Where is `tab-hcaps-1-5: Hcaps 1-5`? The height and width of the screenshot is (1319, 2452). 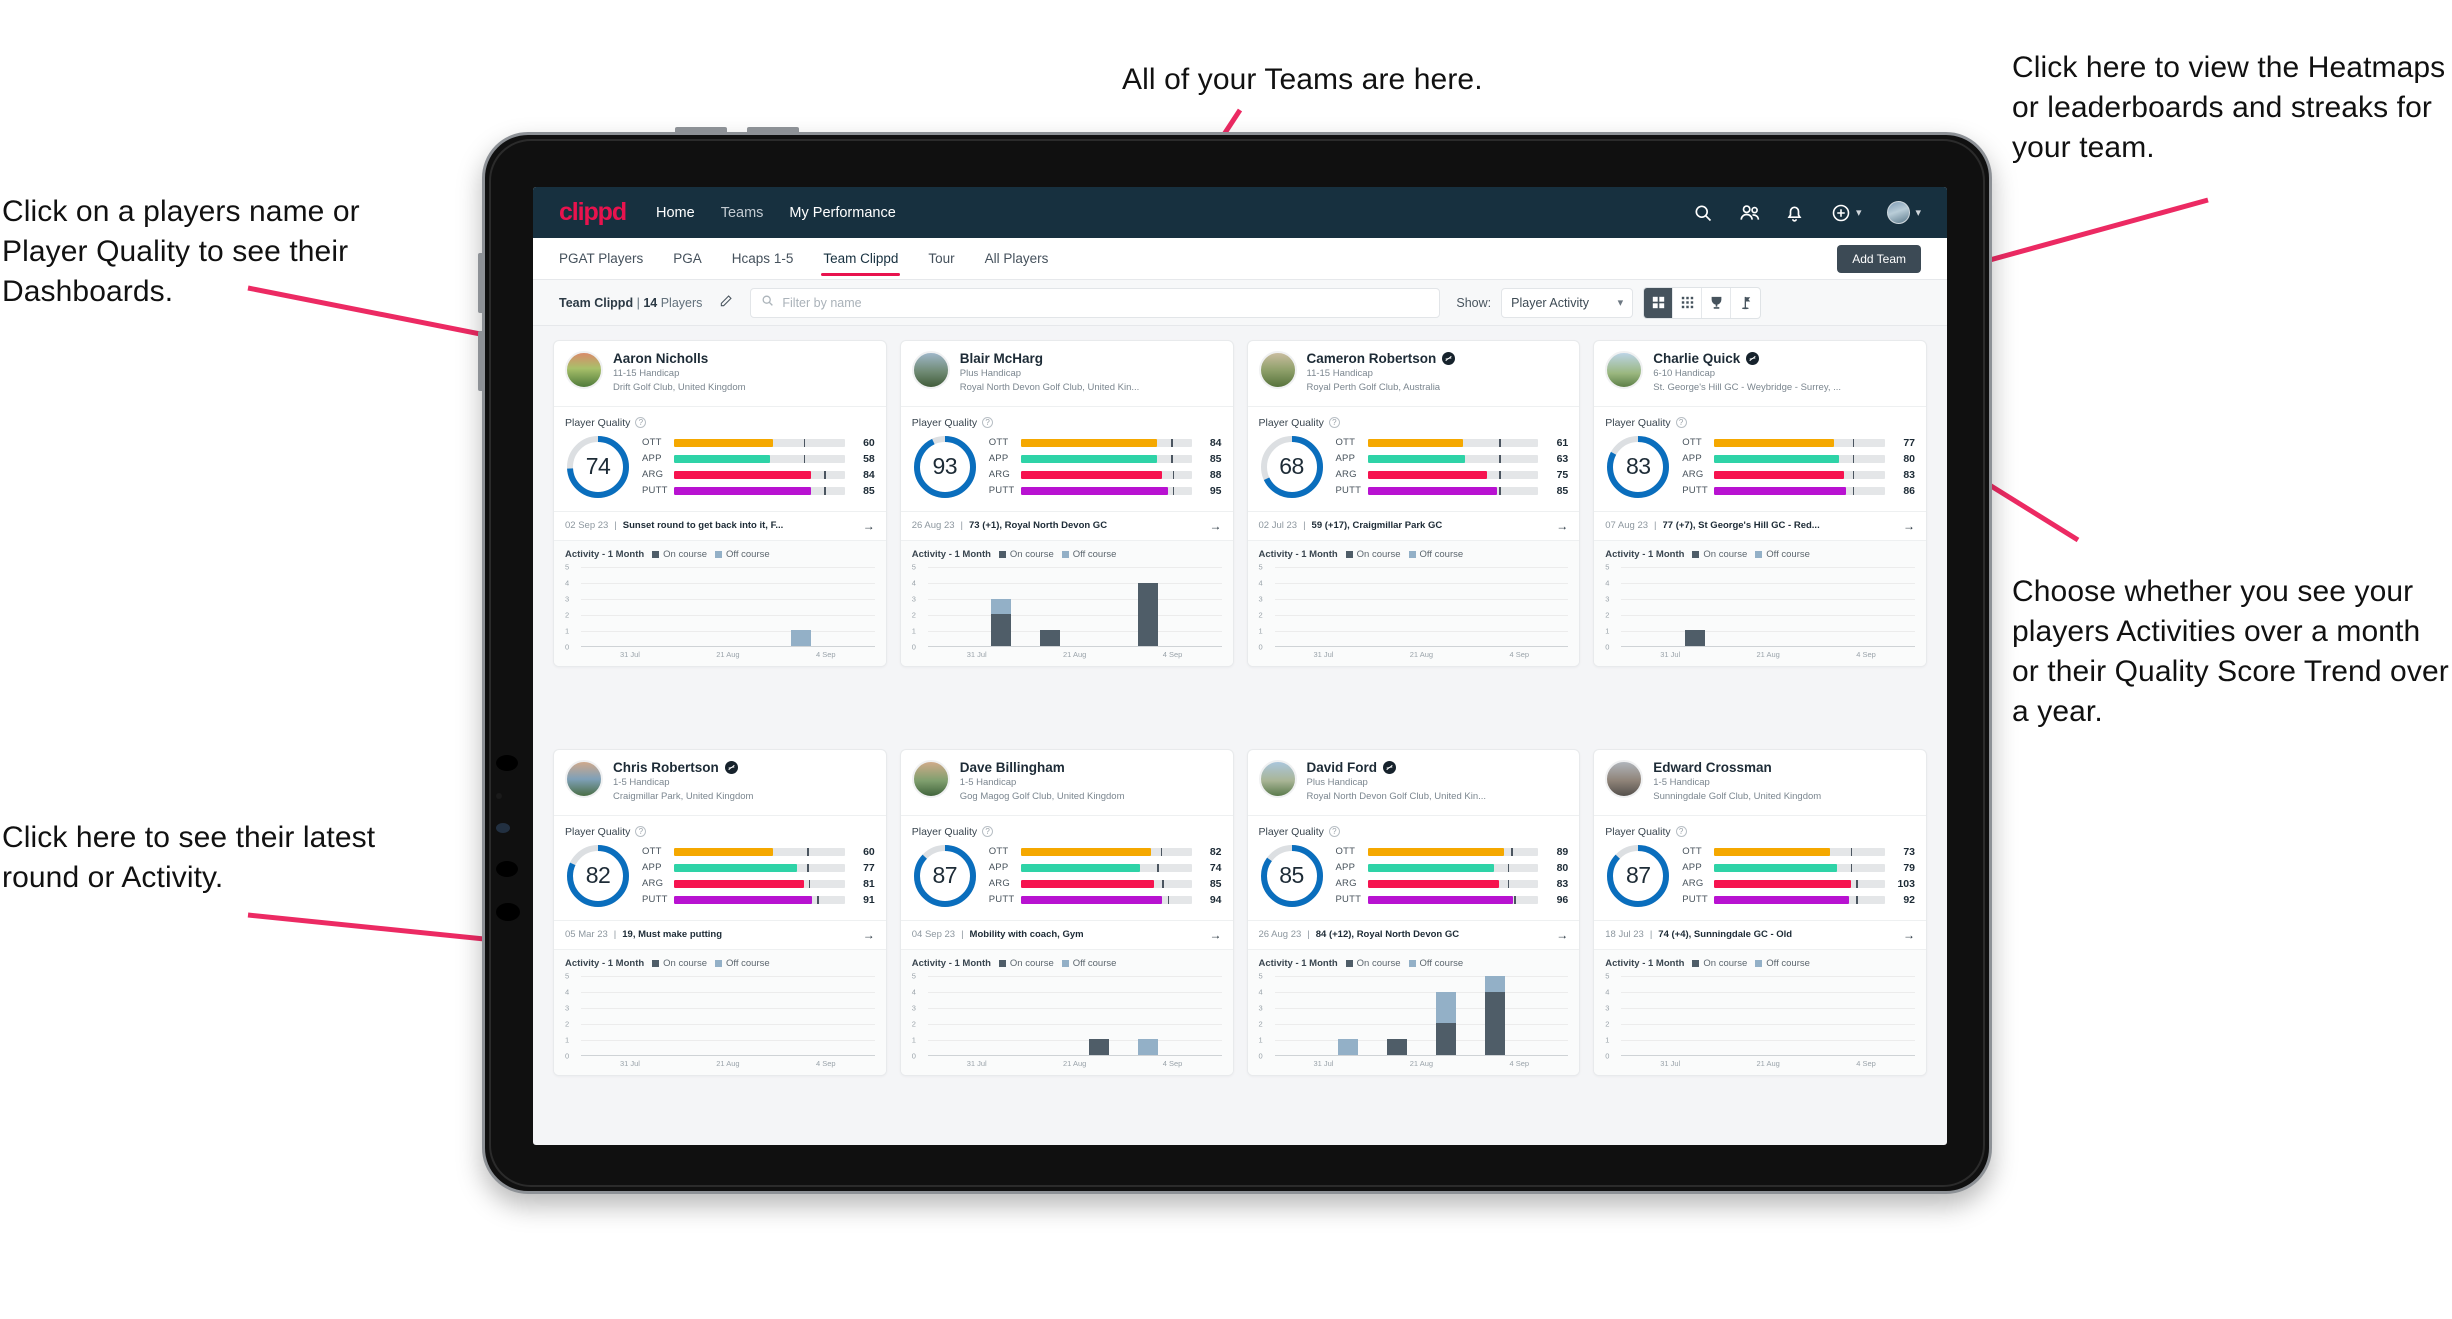 tab-hcaps-1-5: Hcaps 1-5 is located at coordinates (763, 259).